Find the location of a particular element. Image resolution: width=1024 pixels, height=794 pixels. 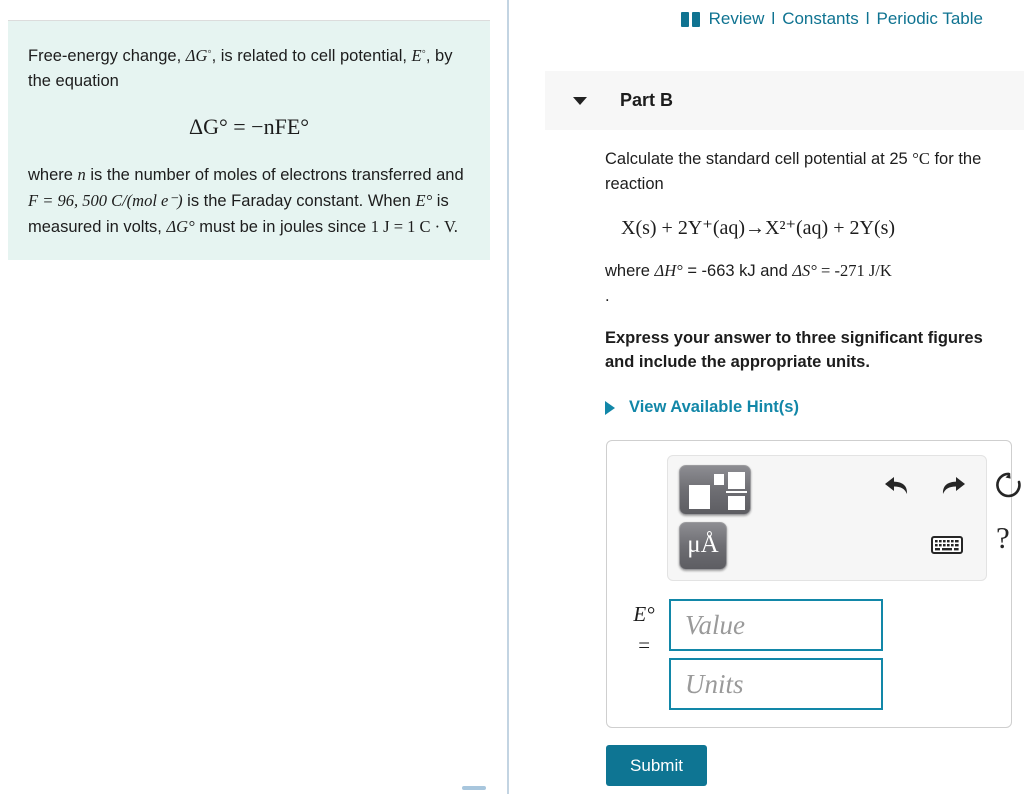

chemical-reaction-equation: X(s) + 2Y⁺(aq)→X²⁺(aq) + 2Y(s) is located at coordinates (758, 228).